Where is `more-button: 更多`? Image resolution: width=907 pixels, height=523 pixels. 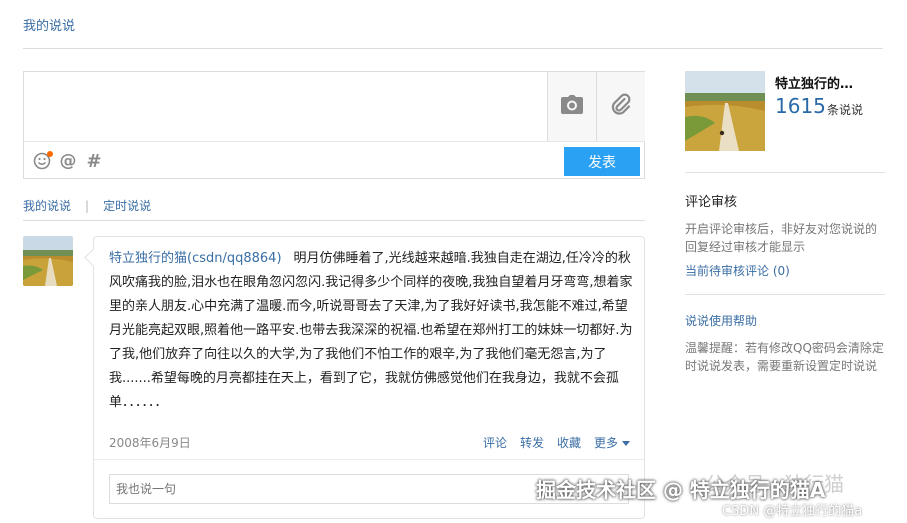 more-button: 更多 is located at coordinates (612, 442).